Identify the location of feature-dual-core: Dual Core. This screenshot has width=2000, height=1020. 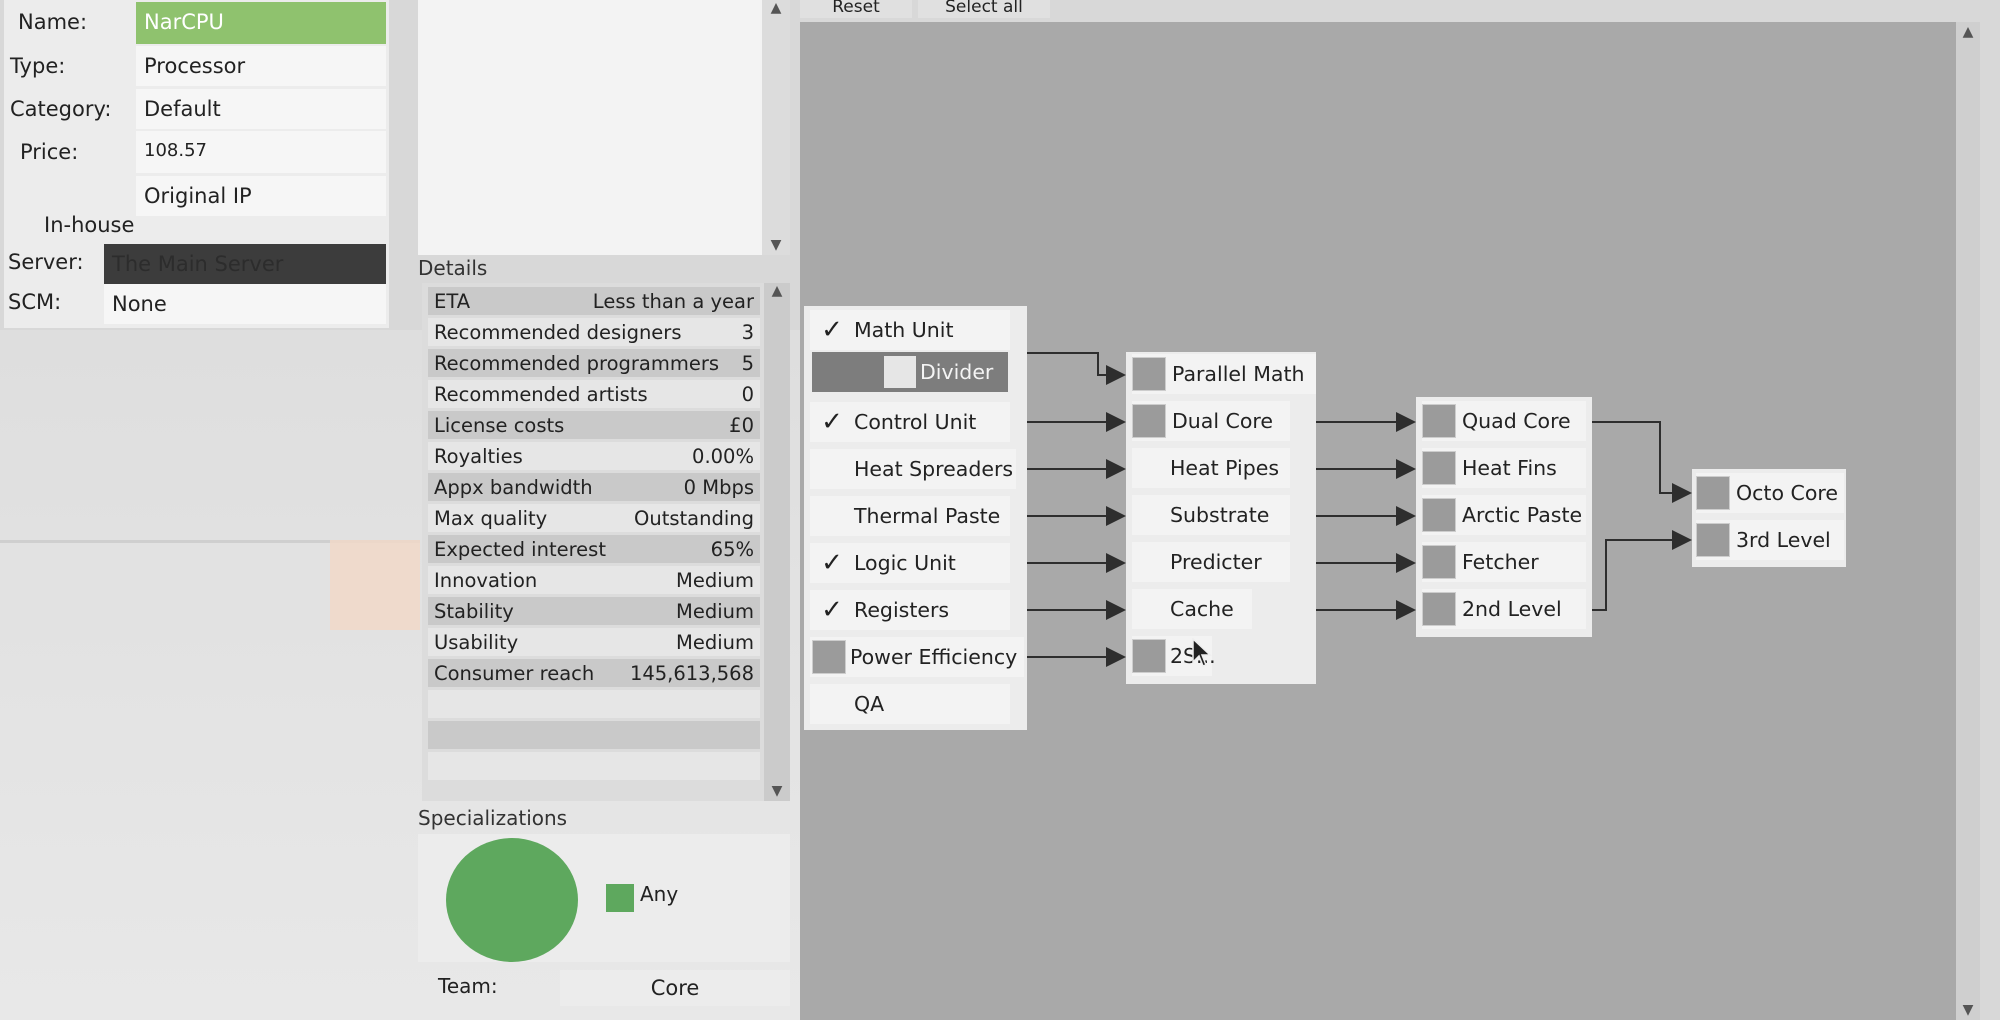
(1211, 421).